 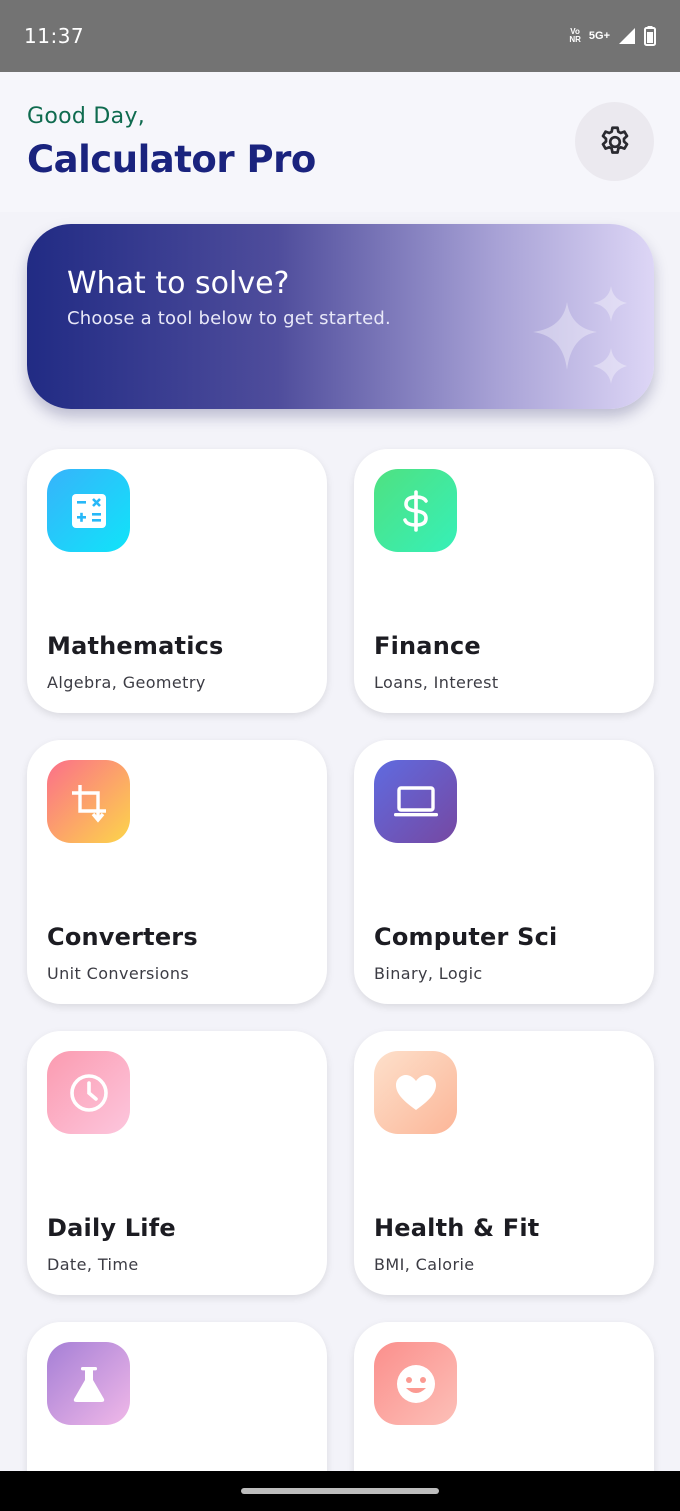 What do you see at coordinates (111, 1228) in the screenshot?
I see `card-title: Daily Life` at bounding box center [111, 1228].